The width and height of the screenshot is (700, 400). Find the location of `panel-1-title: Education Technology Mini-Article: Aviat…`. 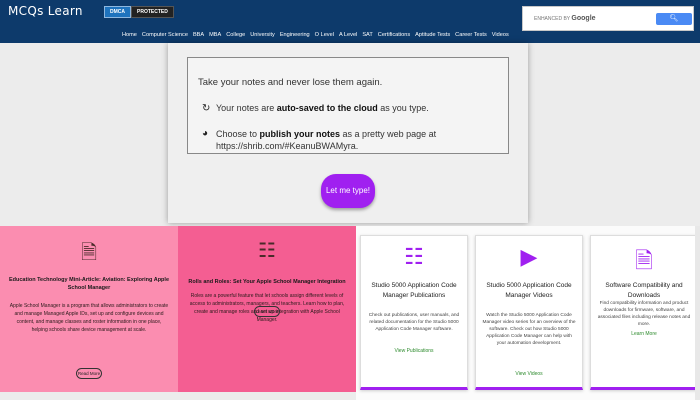

panel-1-title: Education Technology Mini-Article: Aviat… is located at coordinates (88, 284).